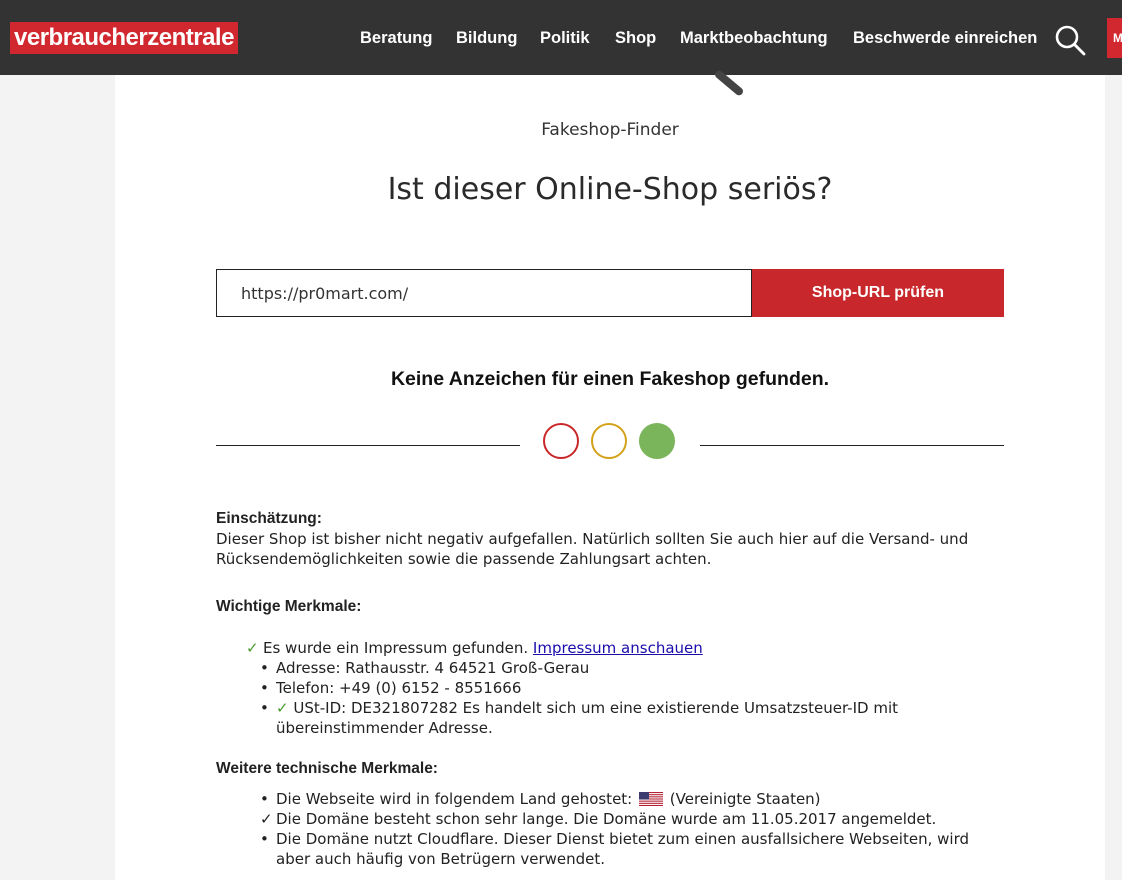 The image size is (1122, 880). What do you see at coordinates (433, 668) in the screenshot?
I see `address-text: Adresse: Rathausstr. 4 64521 Groß-Gerau` at bounding box center [433, 668].